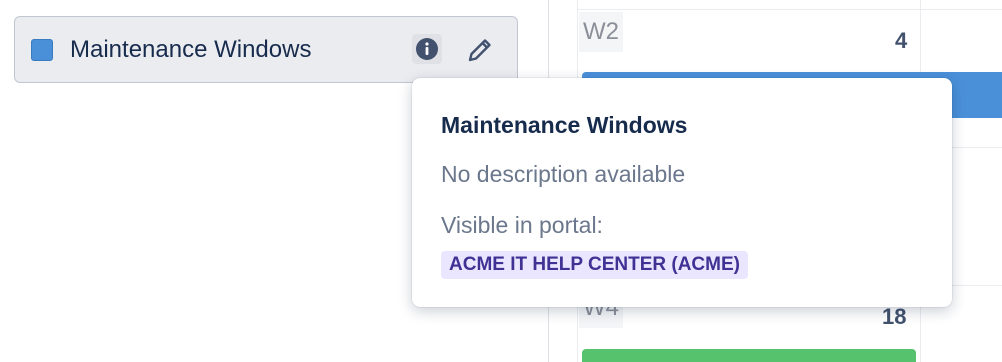  Describe the element at coordinates (749, 355) in the screenshot. I see `event-bar-green` at that location.